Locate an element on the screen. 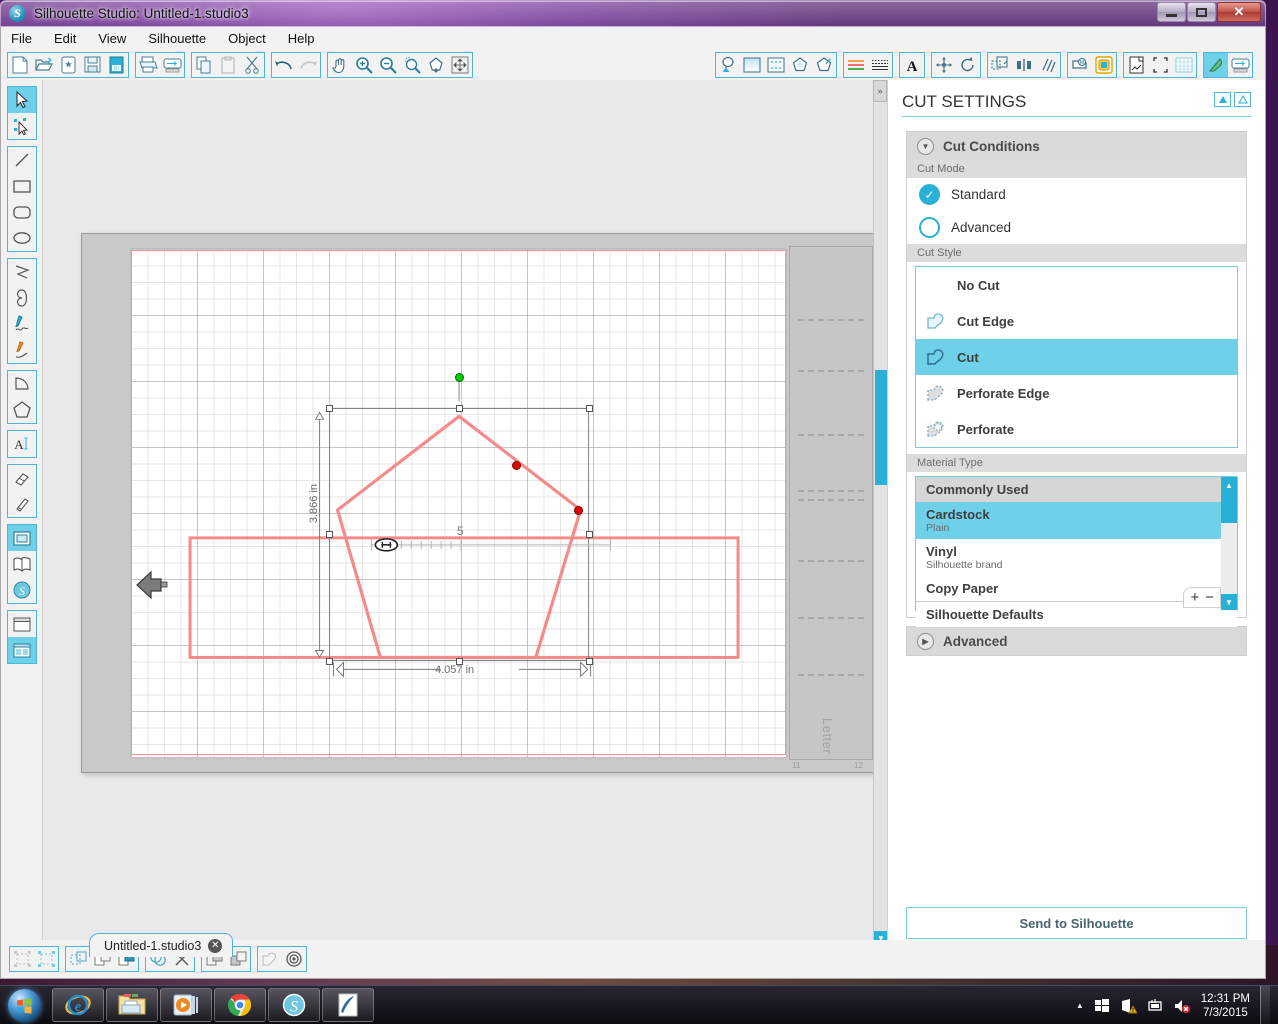 This screenshot has width=1278, height=1024. google-chrome-taskbar-icon is located at coordinates (240, 1005).